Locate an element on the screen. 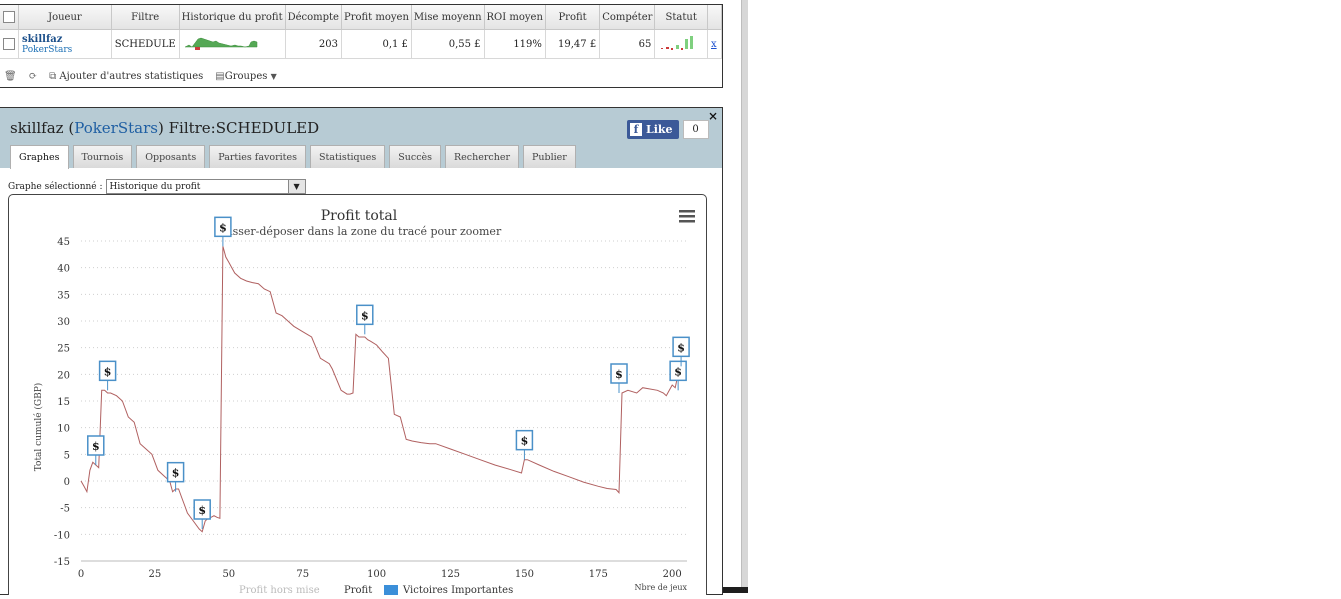 Image resolution: width=1341 pixels, height=599 pixels. tab-graphes: Graphes is located at coordinates (39, 157).